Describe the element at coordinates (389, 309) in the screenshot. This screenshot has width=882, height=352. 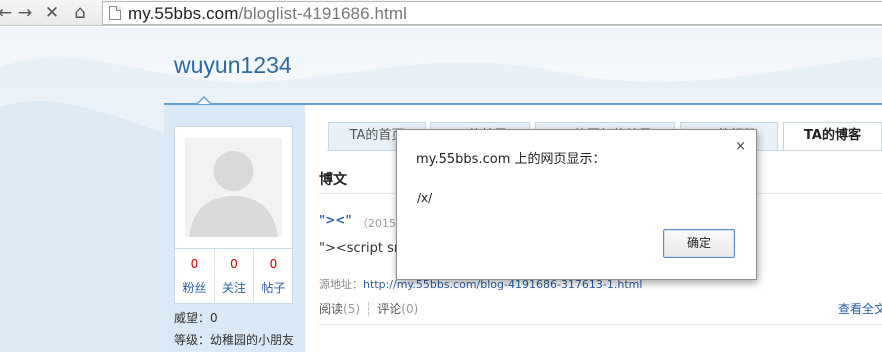
I see `comment-label: 评论` at that location.